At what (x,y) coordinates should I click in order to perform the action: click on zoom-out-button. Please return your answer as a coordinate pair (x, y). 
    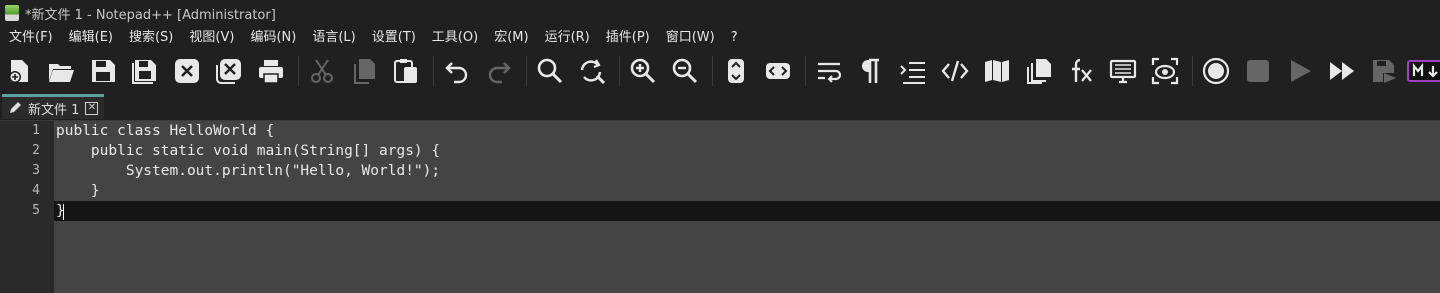
    Looking at the image, I should click on (685, 71).